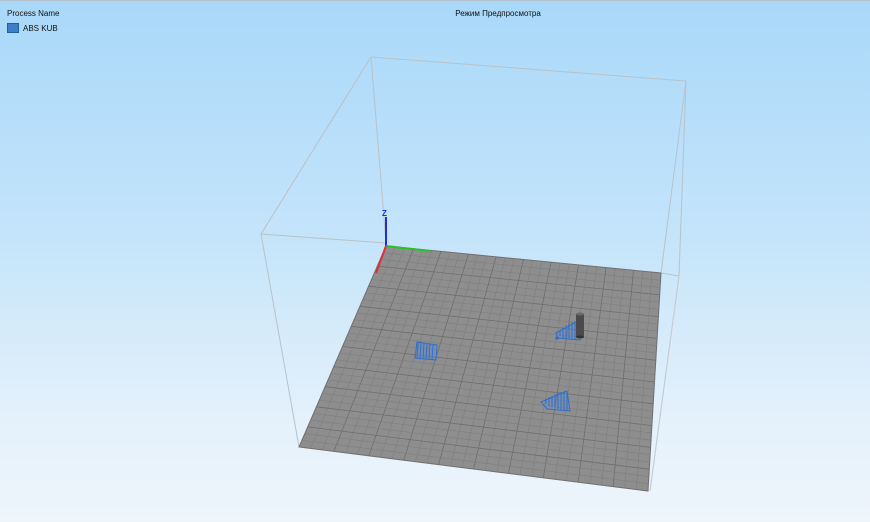 The height and width of the screenshot is (522, 870). Describe the element at coordinates (670, 274) in the screenshot. I see `build-volume-right-edge` at that location.